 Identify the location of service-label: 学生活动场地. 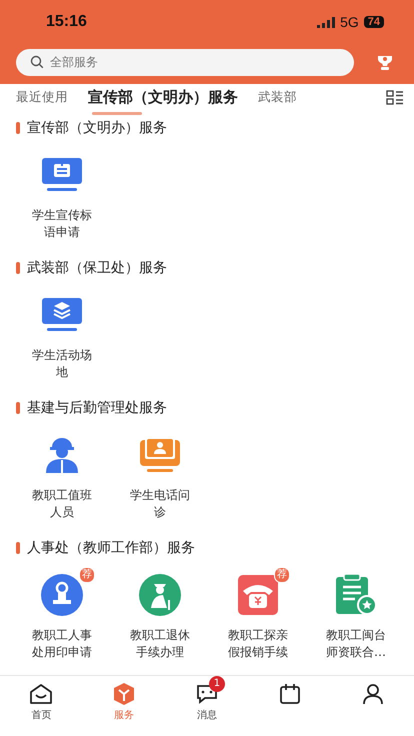
(62, 364).